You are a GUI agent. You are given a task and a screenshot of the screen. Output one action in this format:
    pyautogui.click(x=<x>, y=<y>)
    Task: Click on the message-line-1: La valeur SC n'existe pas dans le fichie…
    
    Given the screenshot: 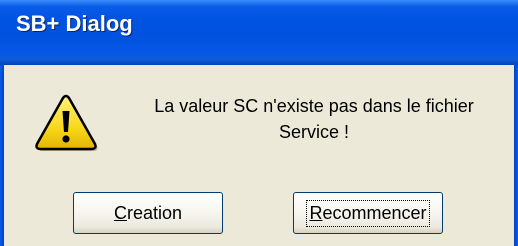 What is the action you would take?
    pyautogui.click(x=314, y=106)
    